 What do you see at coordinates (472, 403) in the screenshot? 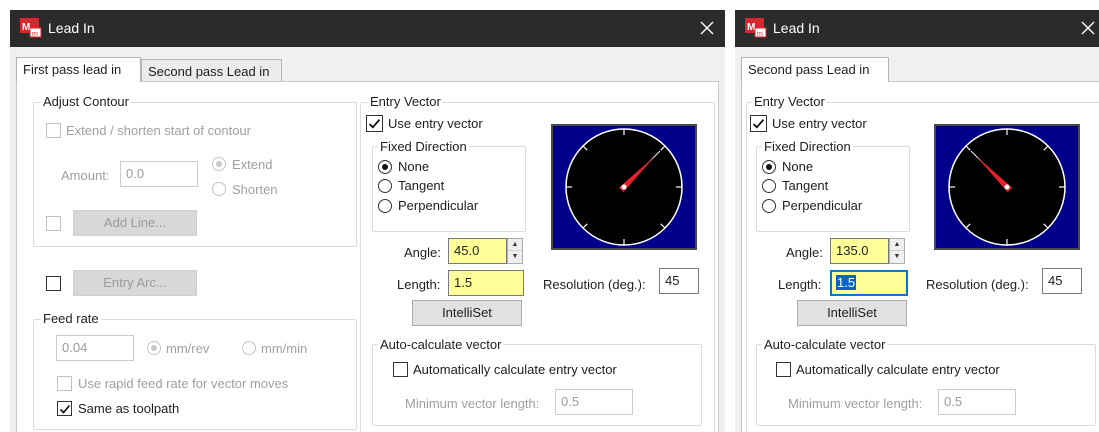
I see `min-vector-length-label: Minimum vector length:` at bounding box center [472, 403].